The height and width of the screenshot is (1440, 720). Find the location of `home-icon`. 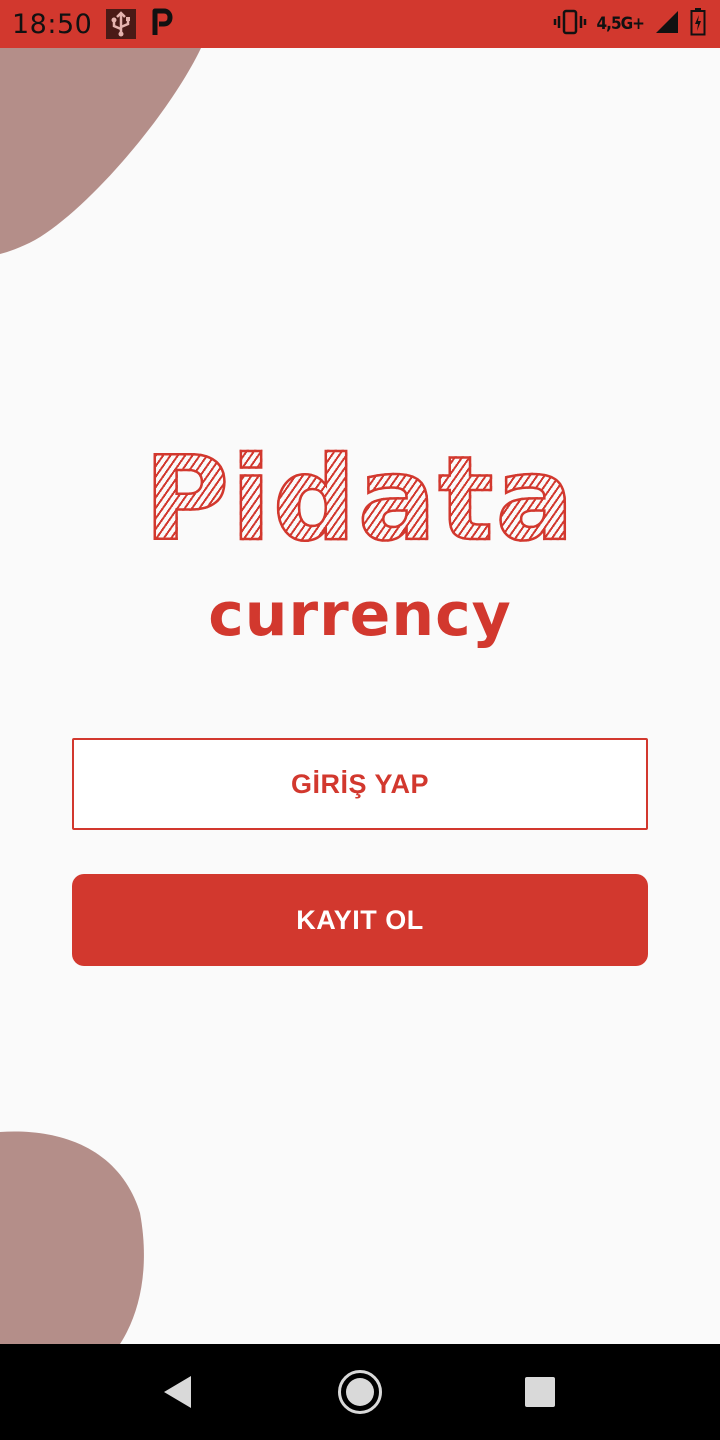

home-icon is located at coordinates (360, 1392).